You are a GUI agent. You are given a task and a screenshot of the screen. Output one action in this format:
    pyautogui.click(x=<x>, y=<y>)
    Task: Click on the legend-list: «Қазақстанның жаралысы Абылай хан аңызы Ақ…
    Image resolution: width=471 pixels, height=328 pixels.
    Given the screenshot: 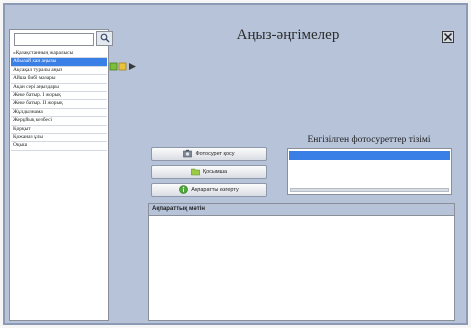 What is the action you would take?
    pyautogui.click(x=59, y=100)
    